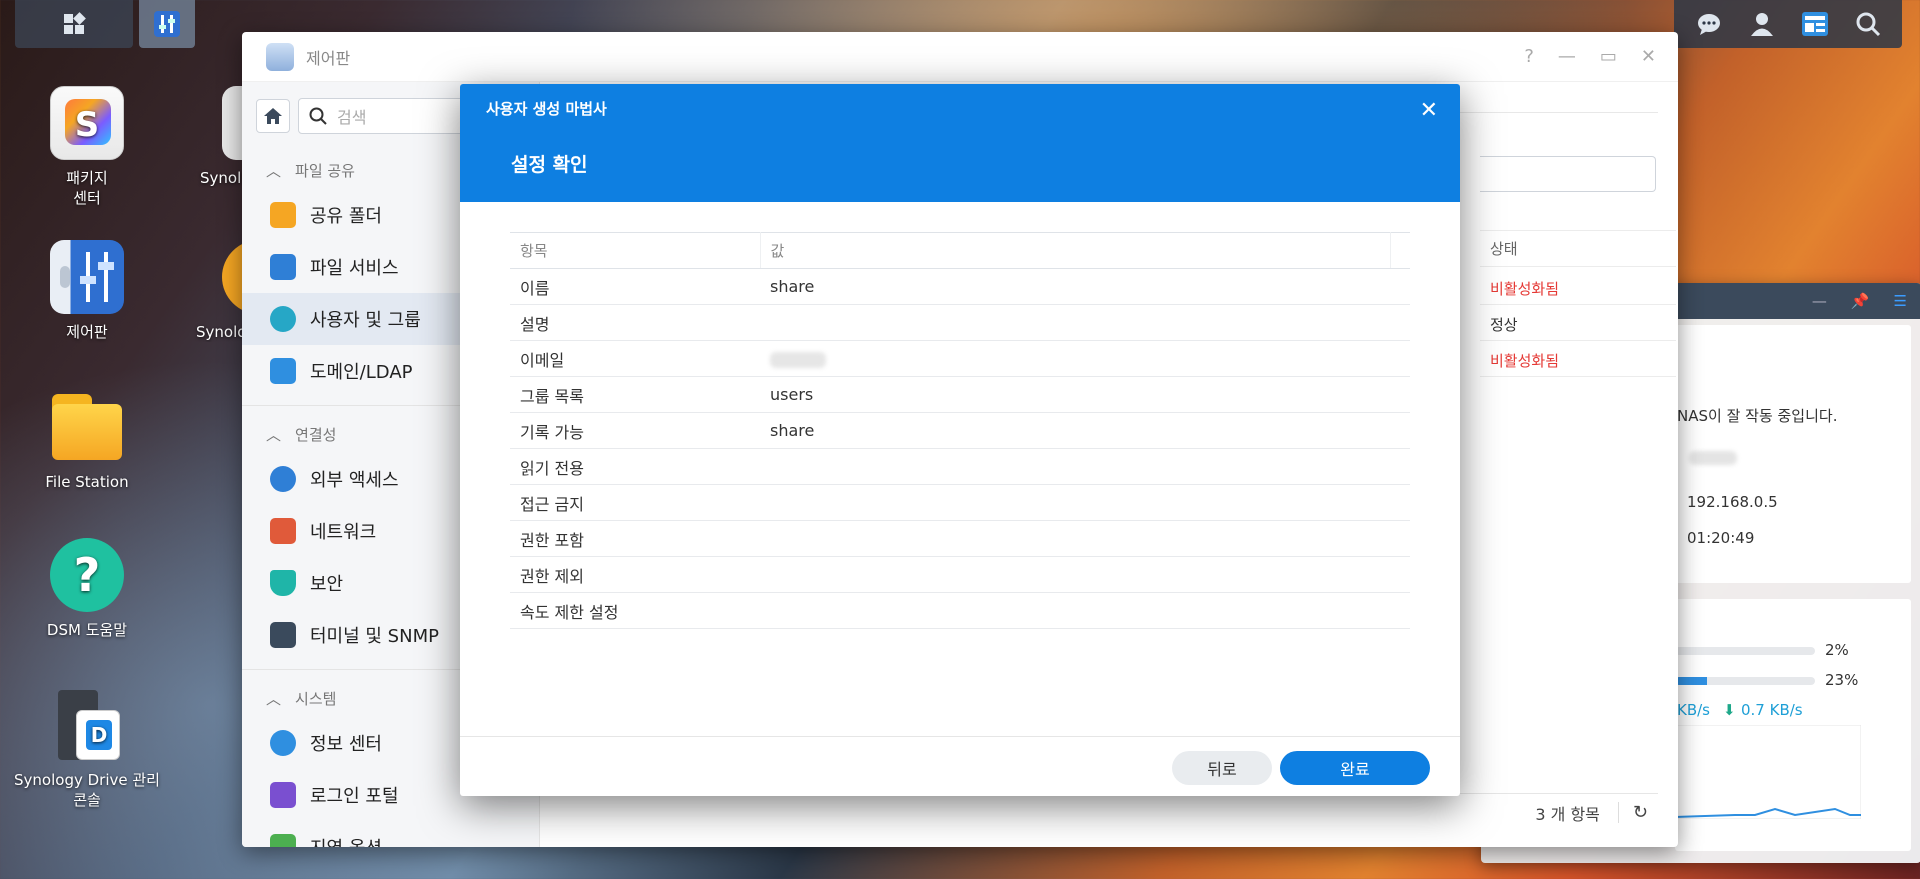 This screenshot has width=1920, height=879. Describe the element at coordinates (960, 143) in the screenshot. I see `wizard-header: 사용자 생성 마법사 ✕ 설정 확인` at that location.